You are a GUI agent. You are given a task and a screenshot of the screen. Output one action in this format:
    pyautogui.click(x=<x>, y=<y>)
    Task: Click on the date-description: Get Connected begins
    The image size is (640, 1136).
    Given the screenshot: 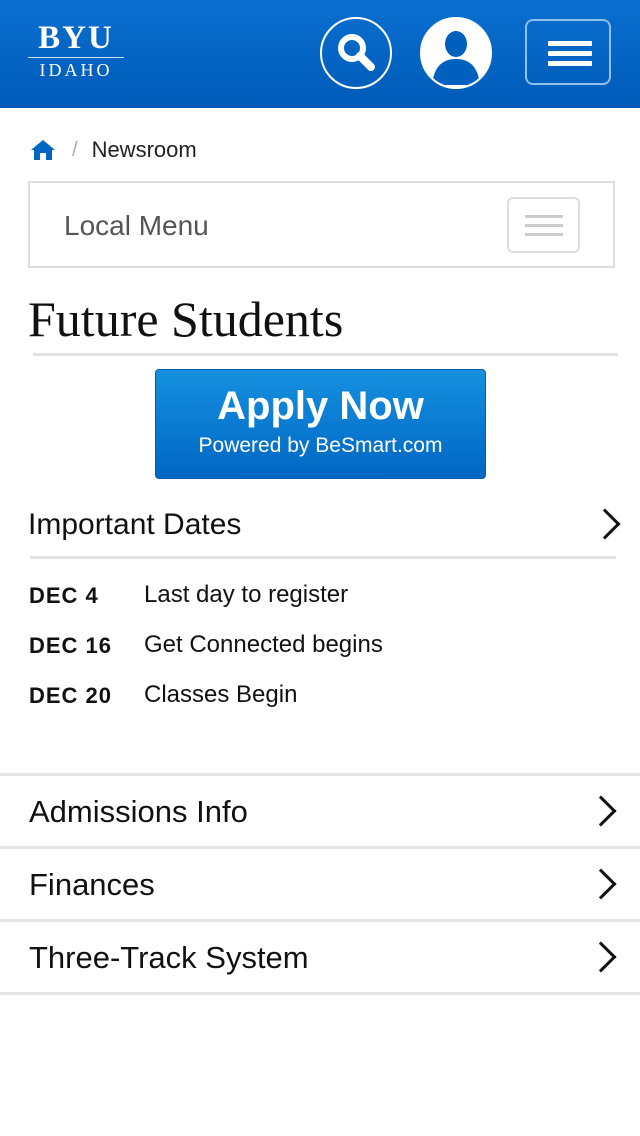 What is the action you would take?
    pyautogui.click(x=263, y=644)
    